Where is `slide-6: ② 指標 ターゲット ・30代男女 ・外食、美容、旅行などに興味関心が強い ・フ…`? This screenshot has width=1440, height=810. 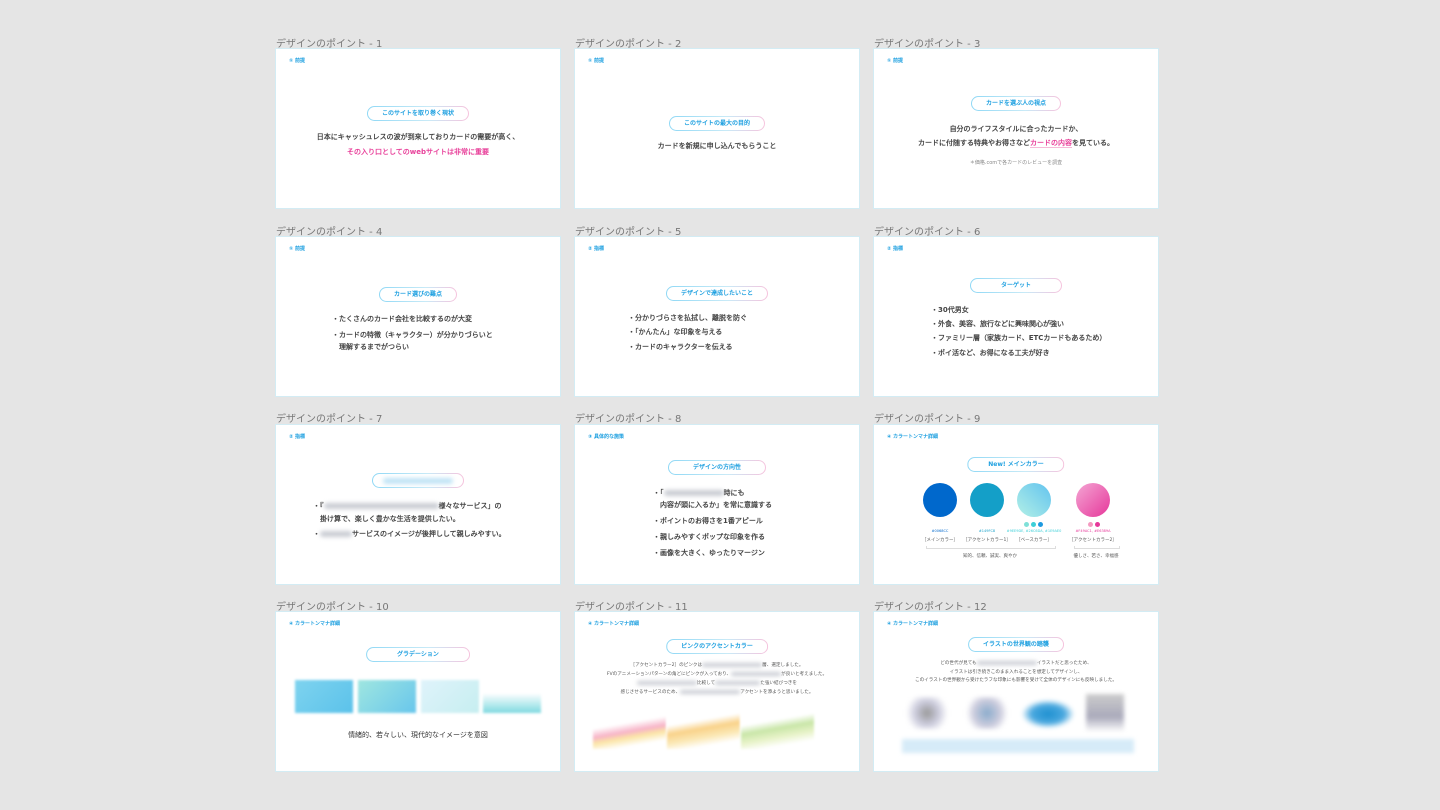
slide-6: ② 指標 ターゲット ・30代男女 ・外食、美容、旅行などに興味関心が強い ・フ… is located at coordinates (1016, 316).